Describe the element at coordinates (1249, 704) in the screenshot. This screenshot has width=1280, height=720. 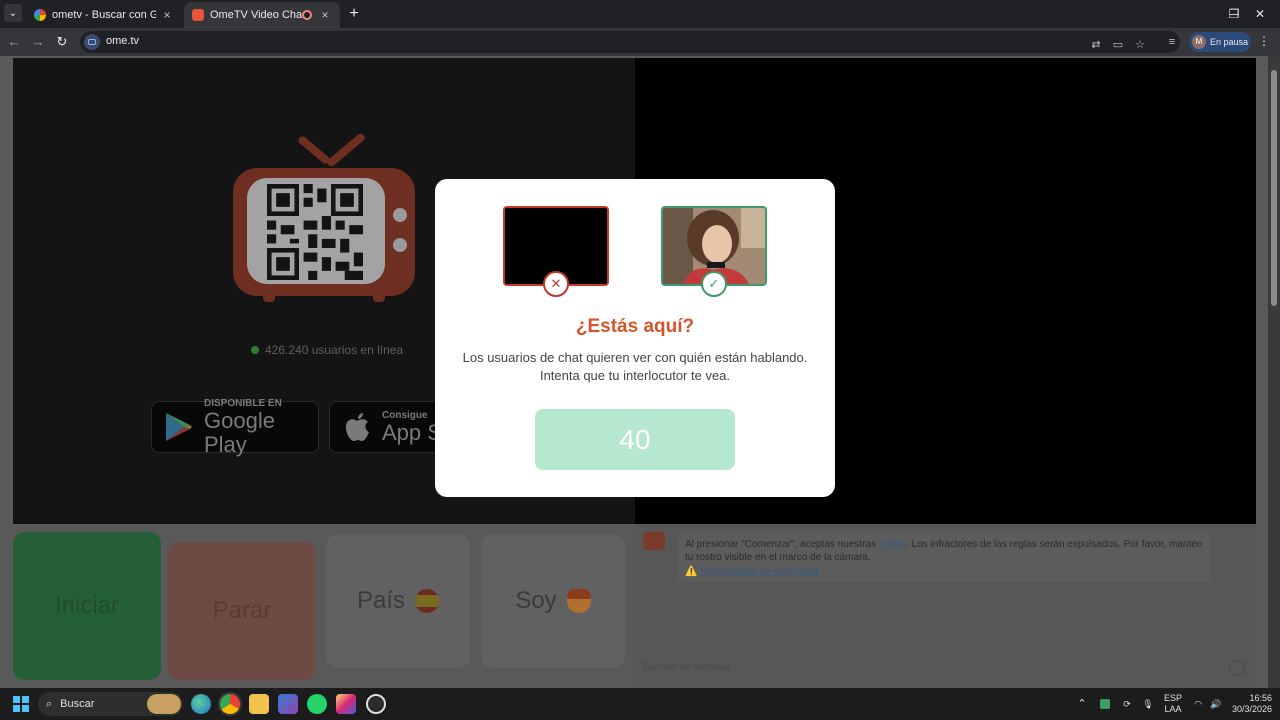
I see `clock: 16:56 30/3/2026` at that location.